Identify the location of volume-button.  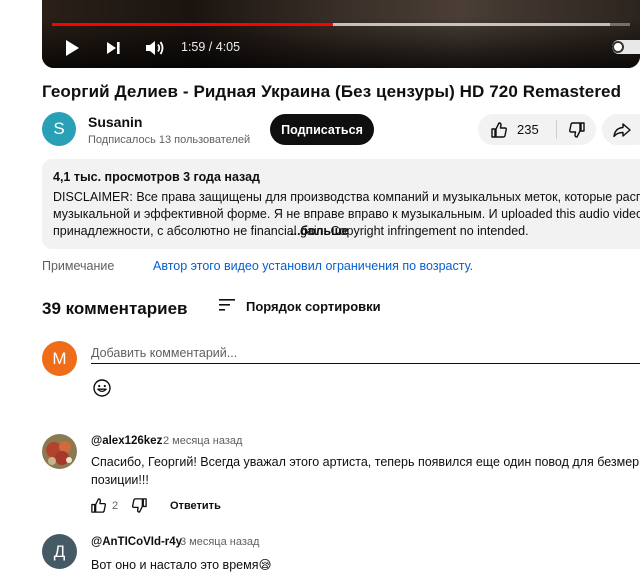
(155, 48).